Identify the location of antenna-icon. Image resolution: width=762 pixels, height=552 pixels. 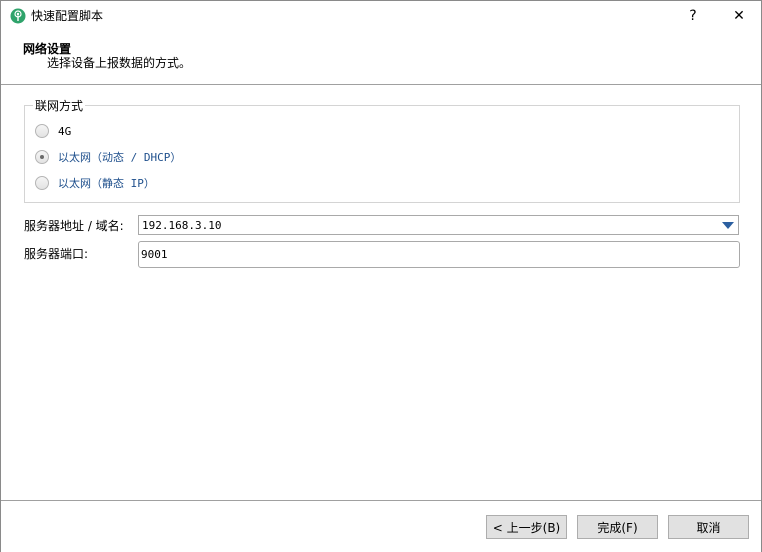
(18, 16).